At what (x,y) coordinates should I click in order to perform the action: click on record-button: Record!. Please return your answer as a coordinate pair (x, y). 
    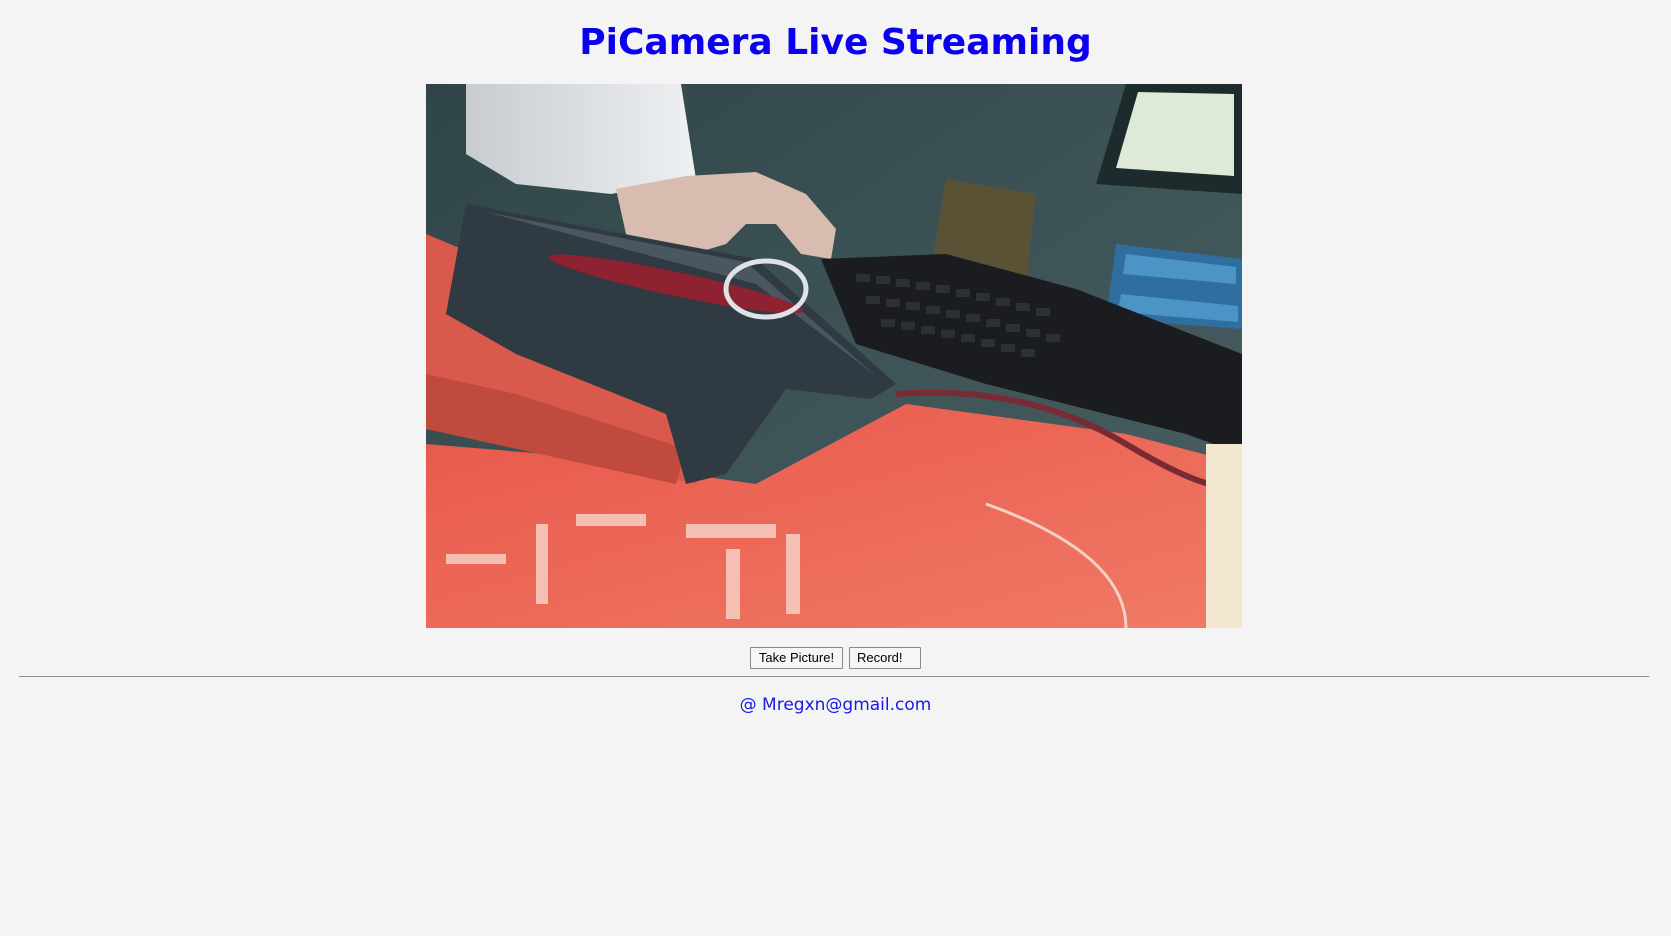
    Looking at the image, I should click on (885, 658).